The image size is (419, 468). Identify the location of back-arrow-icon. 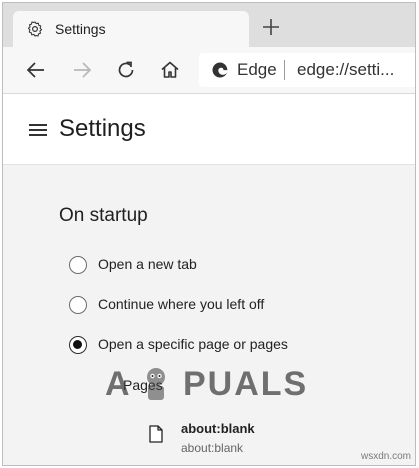
(36, 70).